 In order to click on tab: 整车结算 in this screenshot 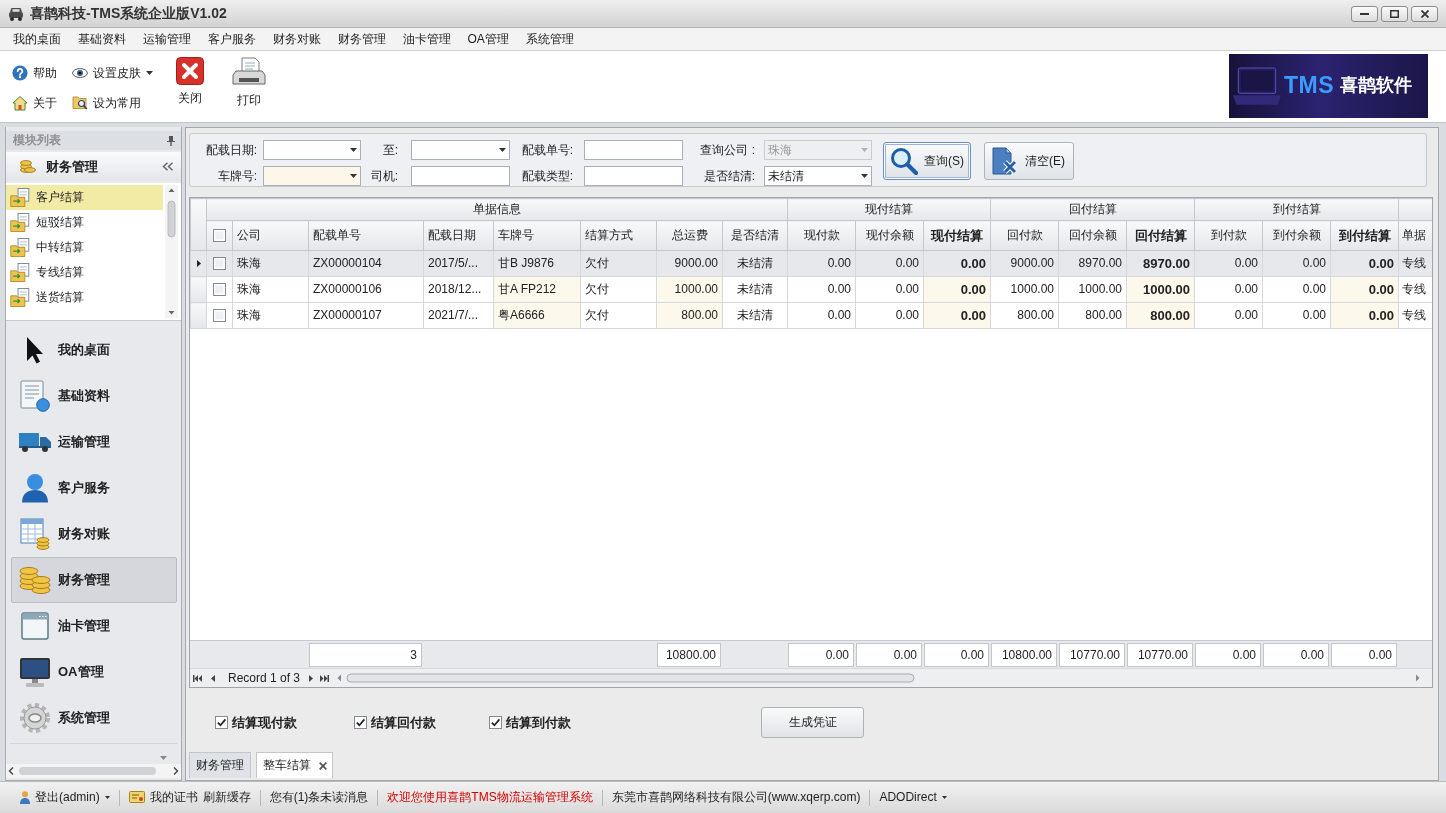, I will do `click(294, 765)`.